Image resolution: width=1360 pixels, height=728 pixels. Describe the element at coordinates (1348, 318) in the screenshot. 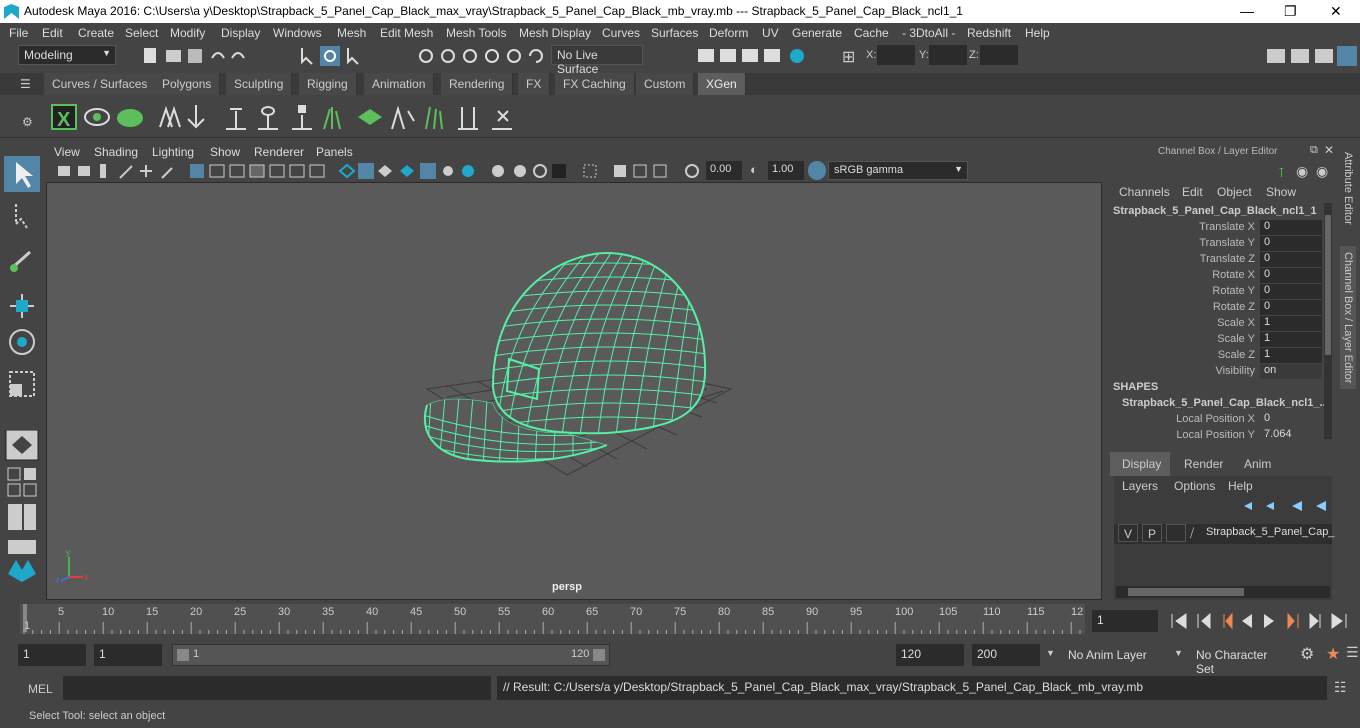

I see `tab-channel-box-layer-editor: Channel Box / Layer Editor` at that location.